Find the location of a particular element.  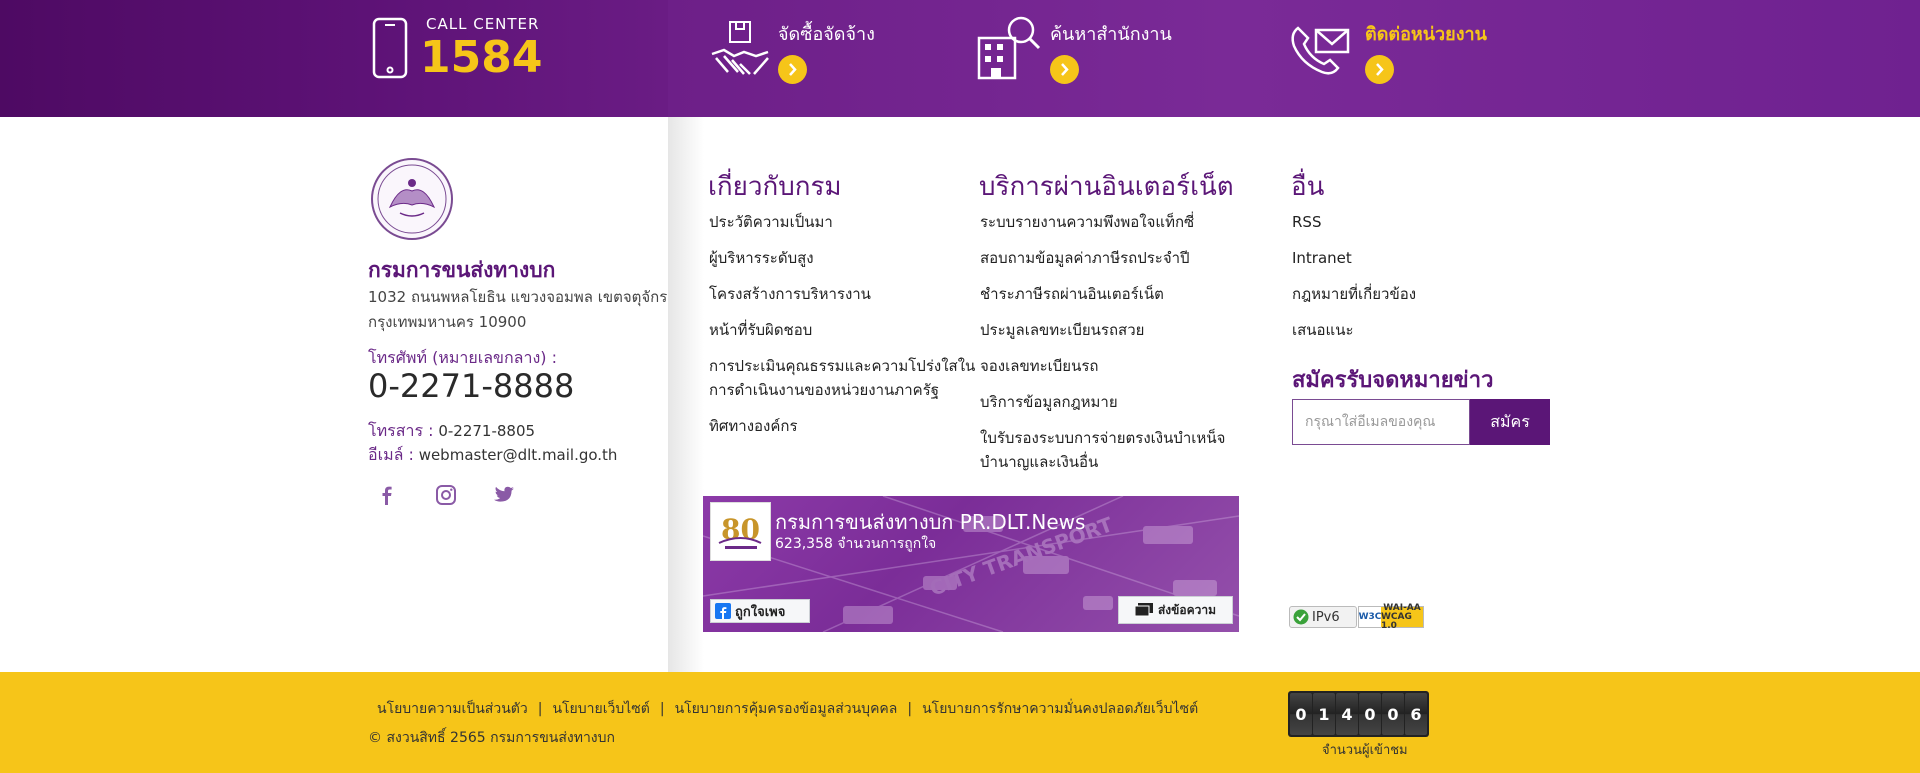

quick-link-contact: ติดต่อหน่วยงาน is located at coordinates (1398, 58).